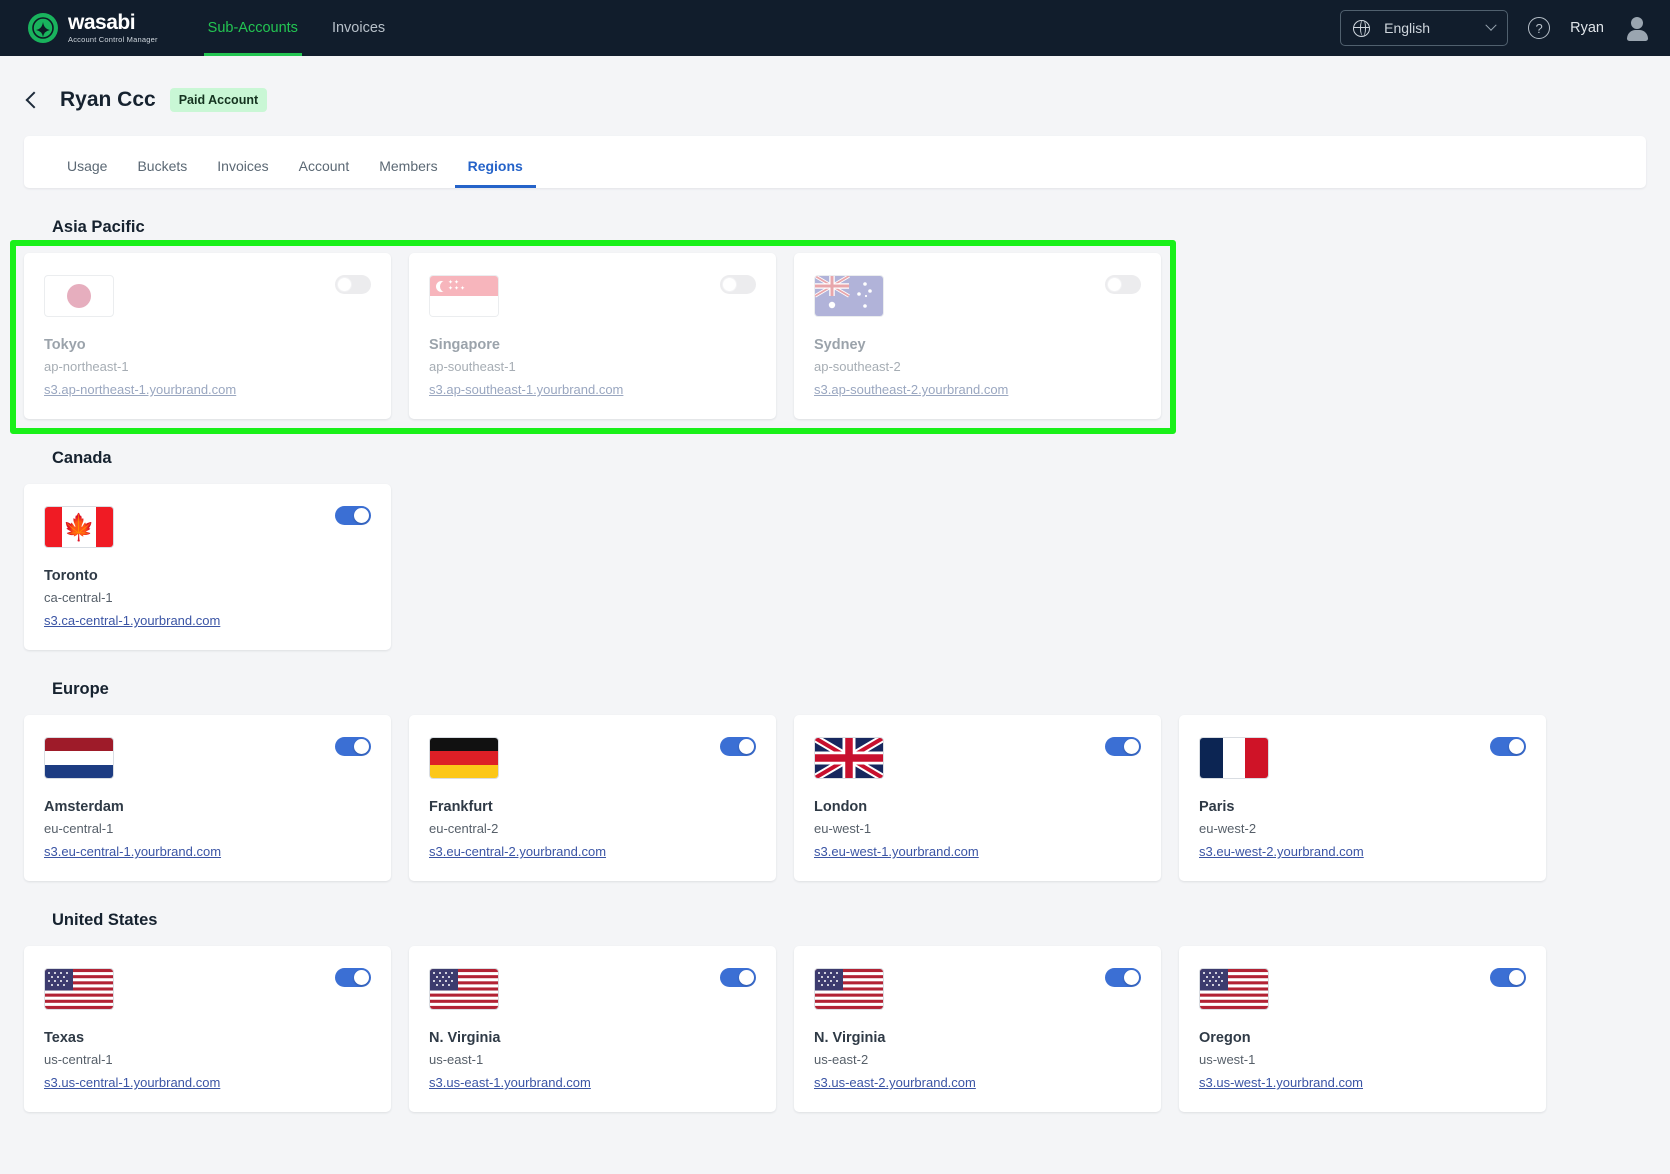 This screenshot has width=1670, height=1174. Describe the element at coordinates (464, 296) in the screenshot. I see `singapore-flag-icon: ✦✦ ✦✦✦` at that location.